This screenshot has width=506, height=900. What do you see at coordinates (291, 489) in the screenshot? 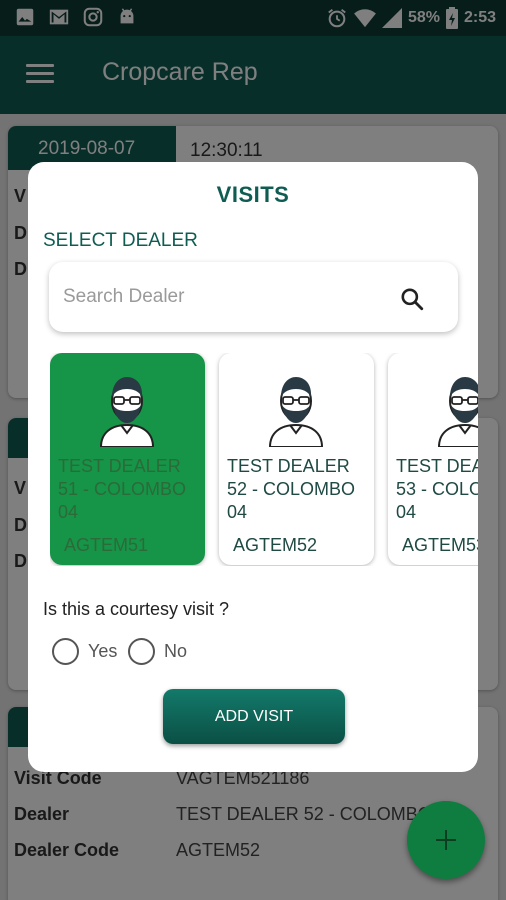
I see `dealer-name: TEST DEALER 52 - COLOMBO 04` at bounding box center [291, 489].